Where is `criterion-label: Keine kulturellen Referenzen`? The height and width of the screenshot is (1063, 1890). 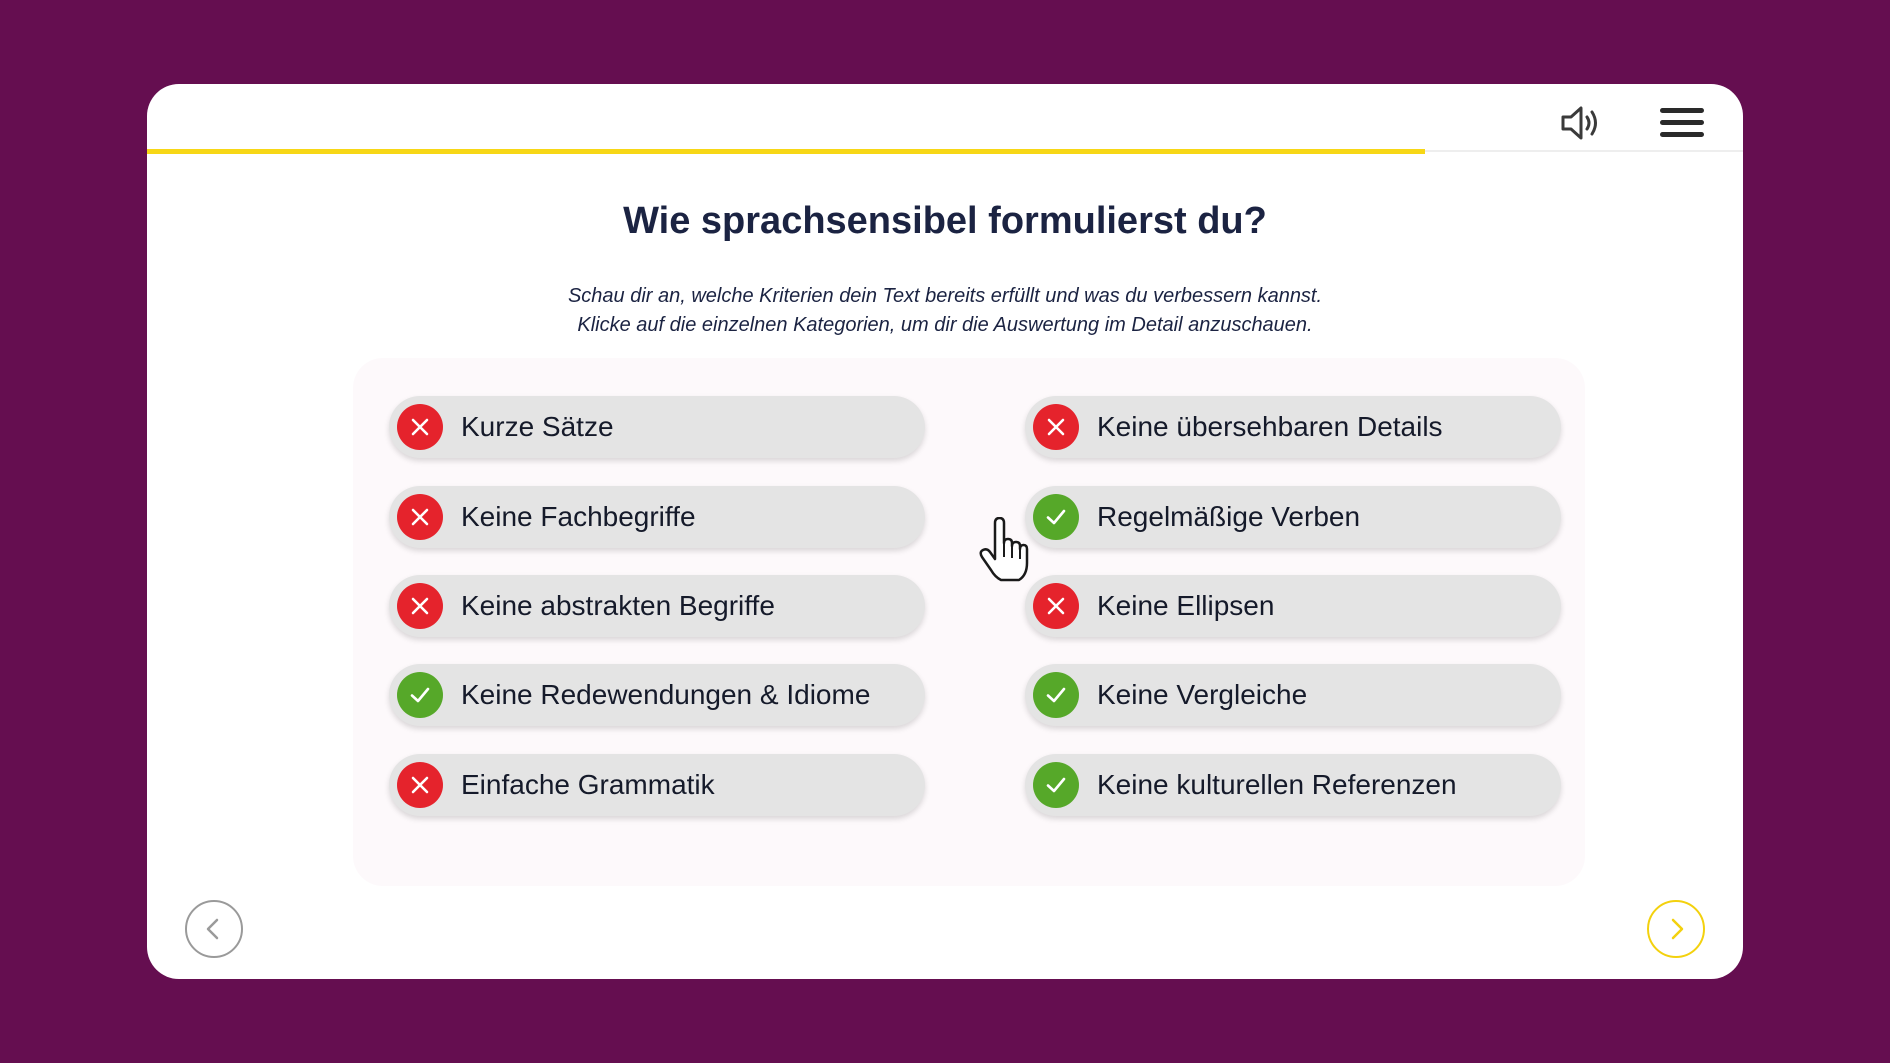
criterion-label: Keine kulturellen Referenzen is located at coordinates (1277, 784).